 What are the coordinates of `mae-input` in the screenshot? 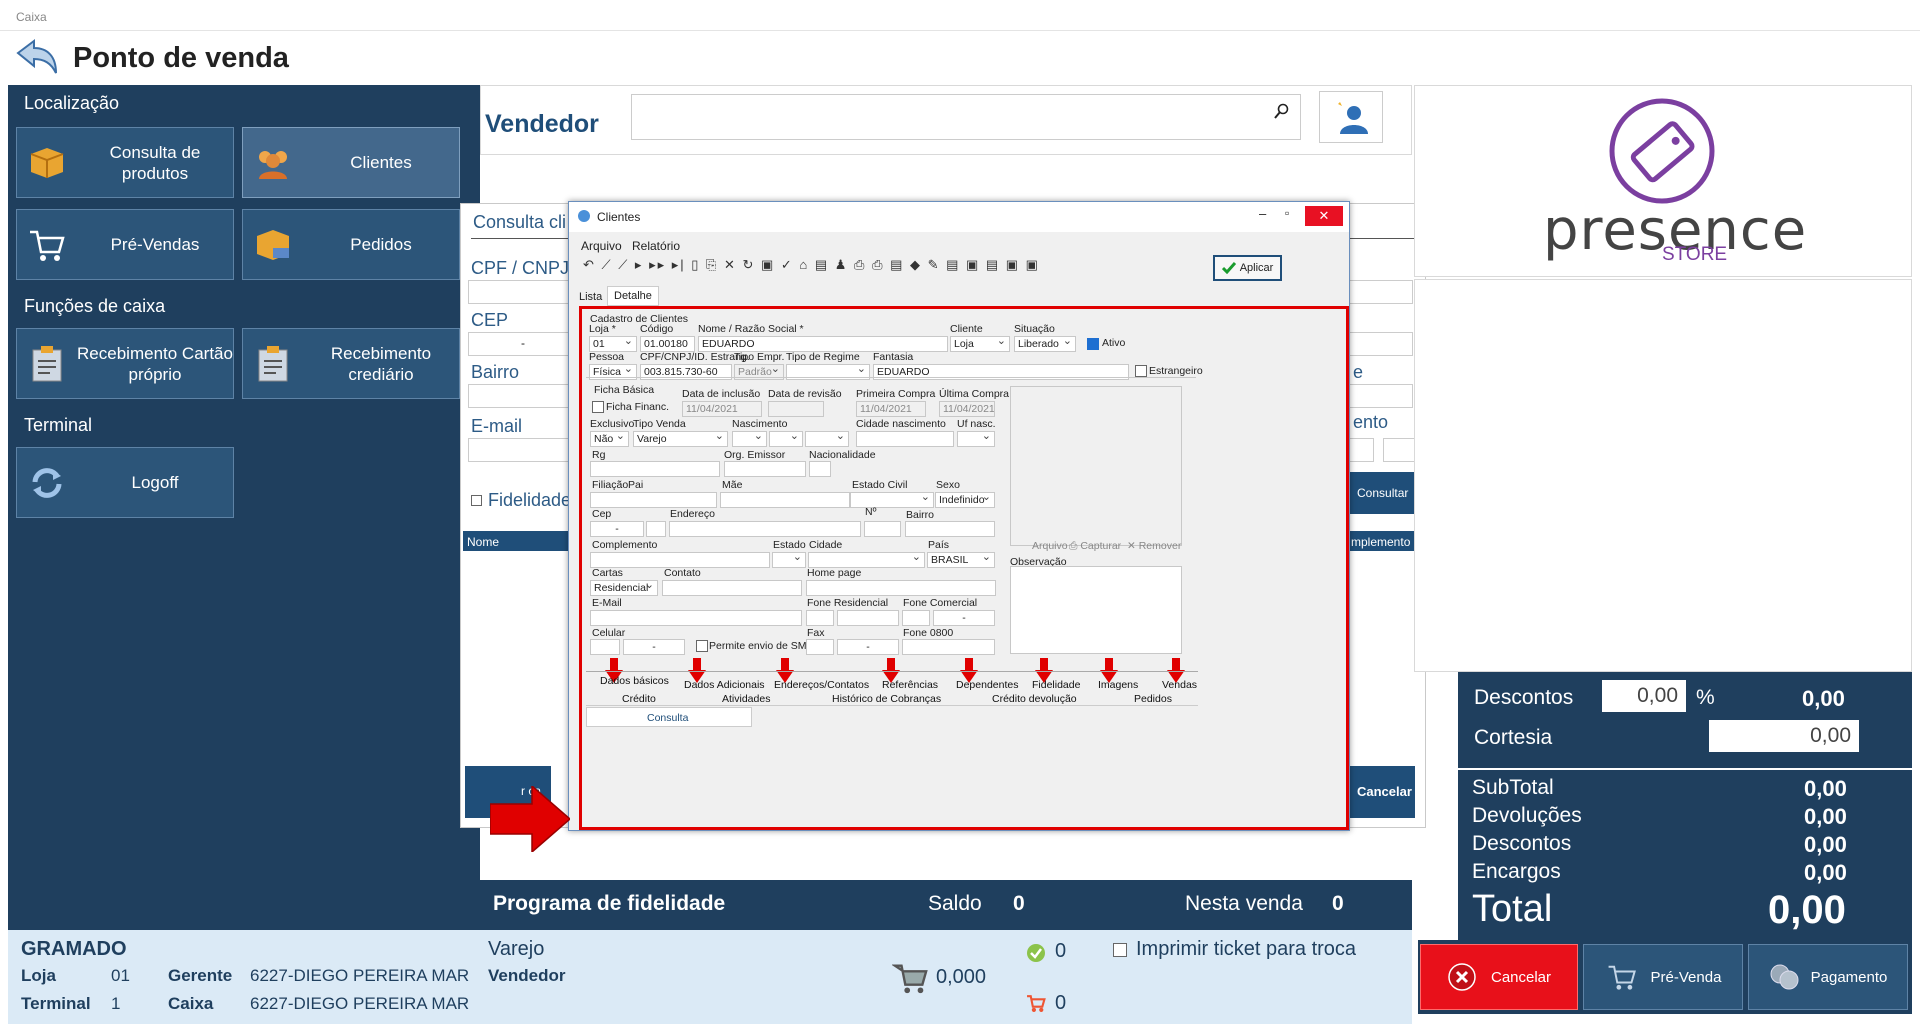 It's located at (785, 500).